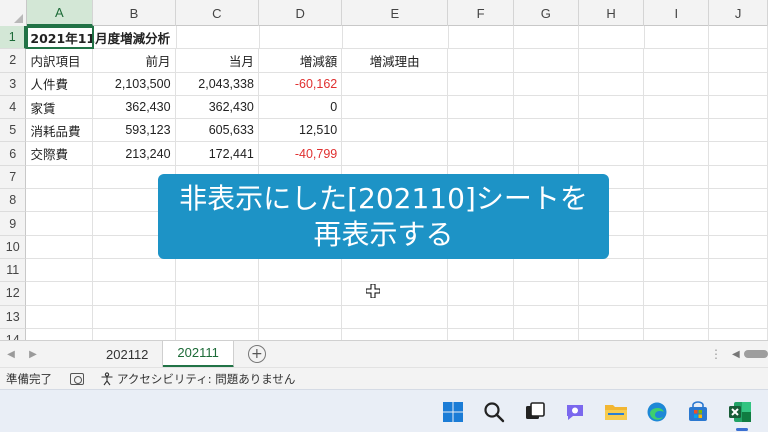 This screenshot has width=768, height=432. What do you see at coordinates (300, 154) in the screenshot?
I see `cell-diff: -40,799` at bounding box center [300, 154].